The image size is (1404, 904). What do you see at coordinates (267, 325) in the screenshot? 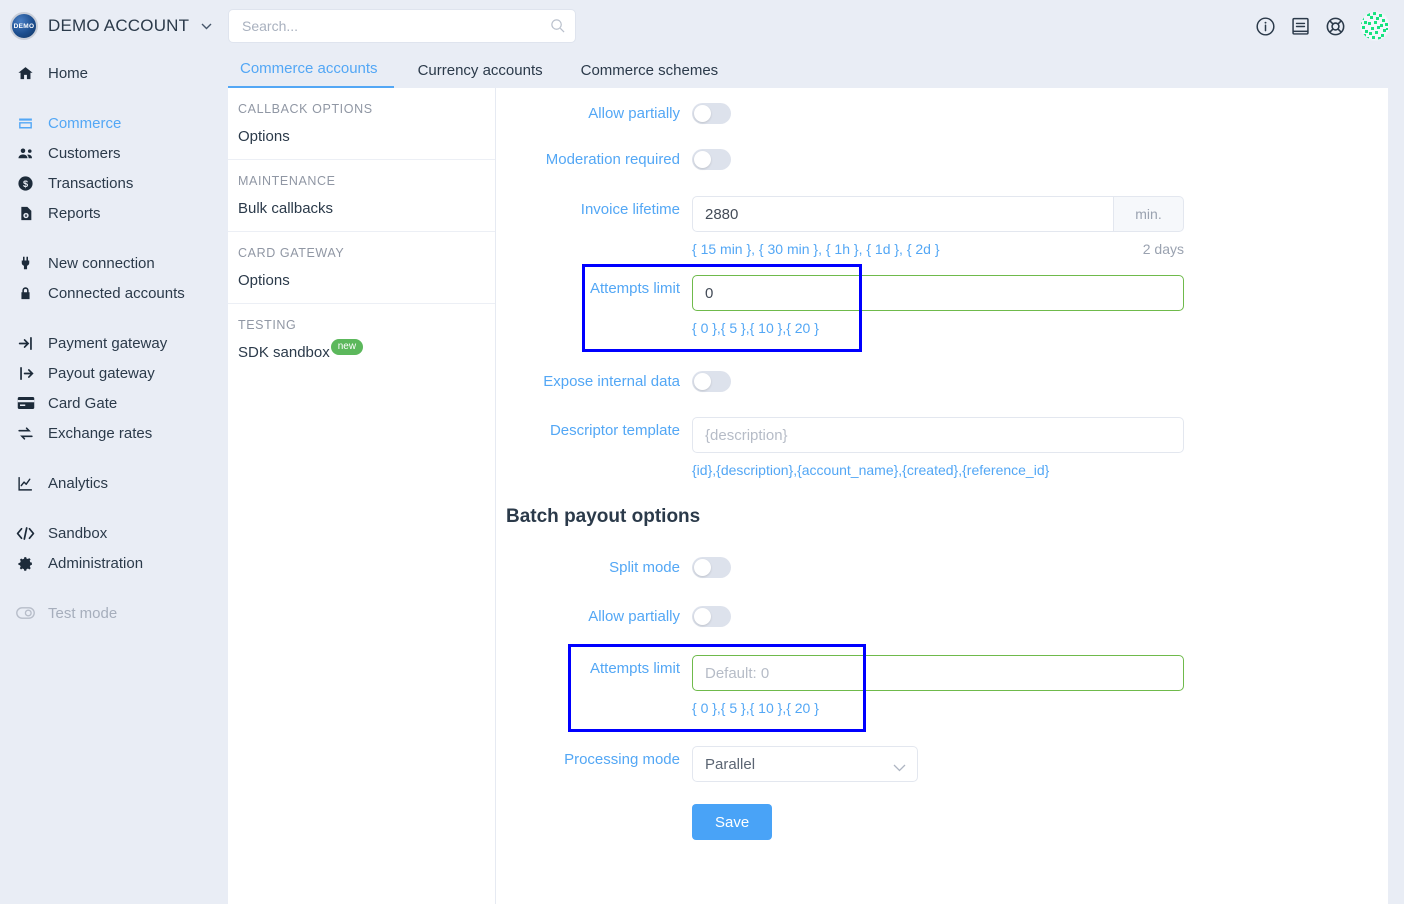
I see `sub-group-title: TESTING` at bounding box center [267, 325].